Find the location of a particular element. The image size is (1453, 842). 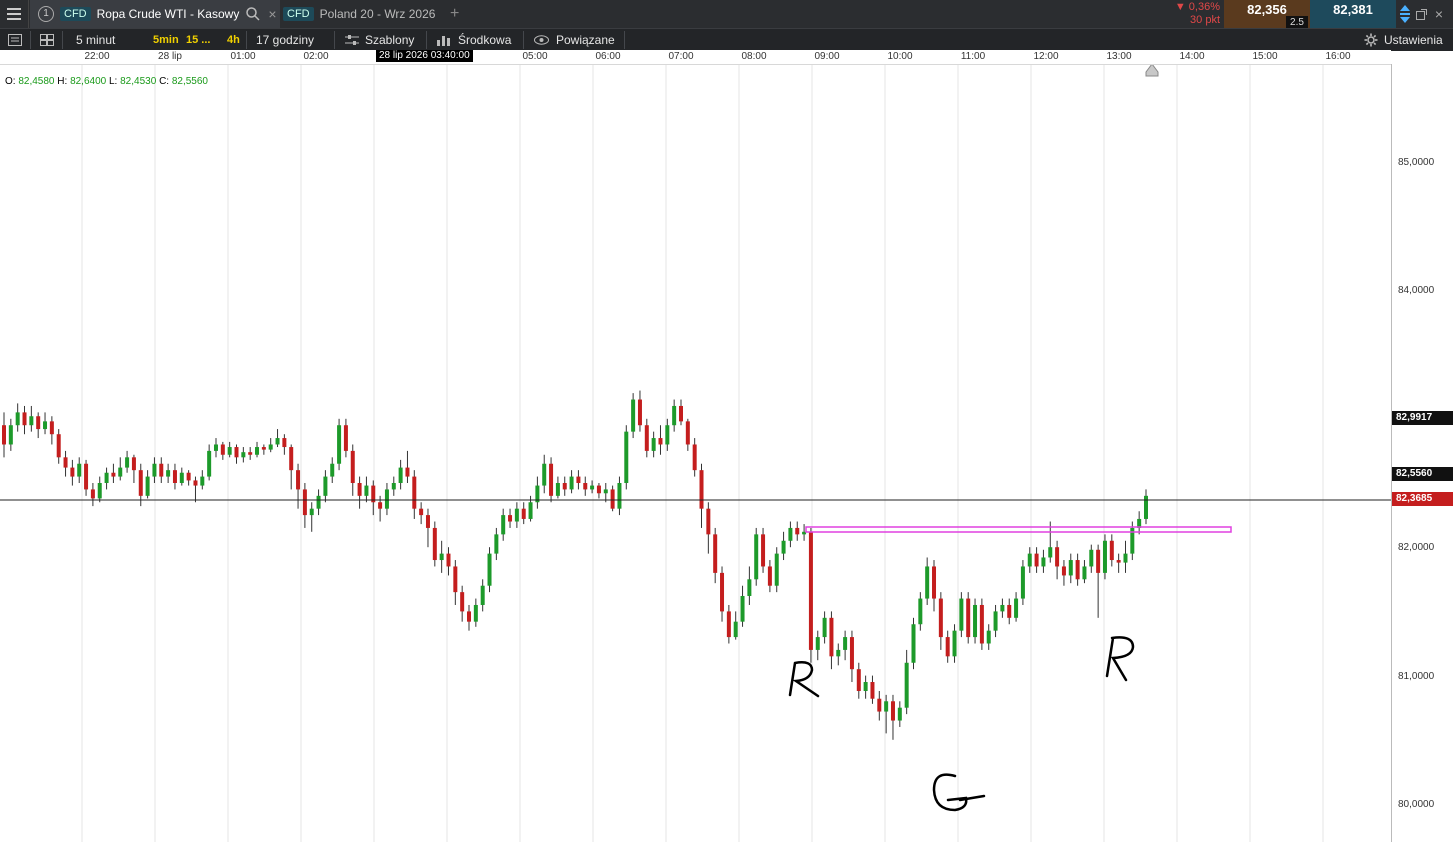

time-label: 10:00 is located at coordinates (900, 56).